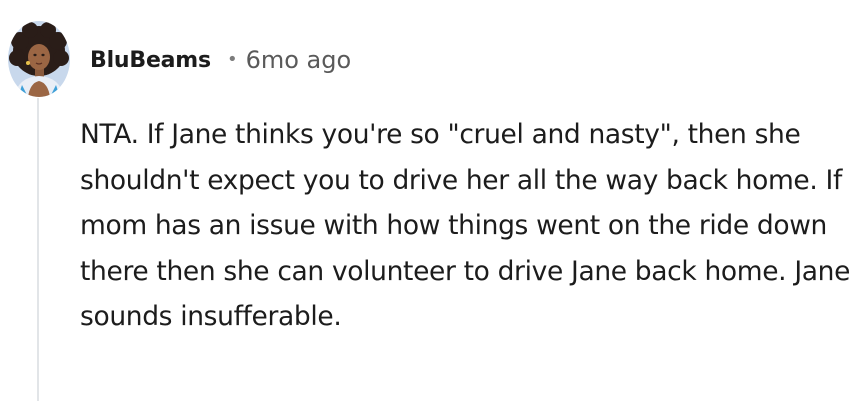 This screenshot has height=401, width=861. What do you see at coordinates (220, 60) in the screenshot?
I see `comment-meta: BluBeams • 6mo ago` at bounding box center [220, 60].